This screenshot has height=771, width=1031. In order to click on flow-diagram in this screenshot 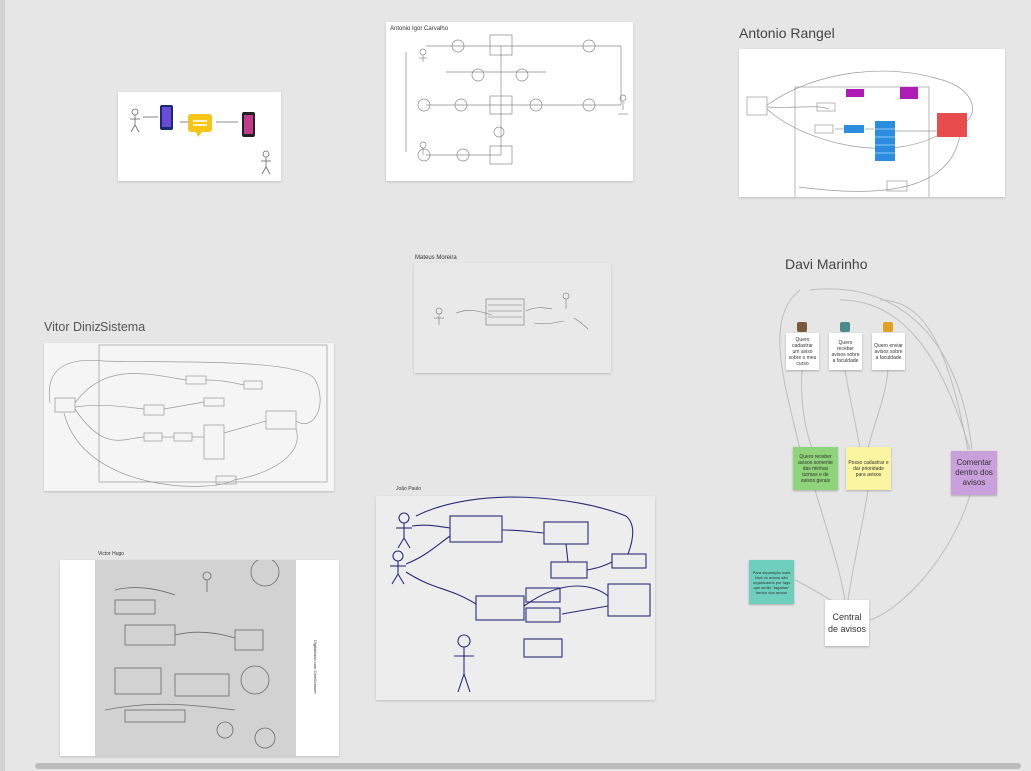, I will do `click(859, 133)`.